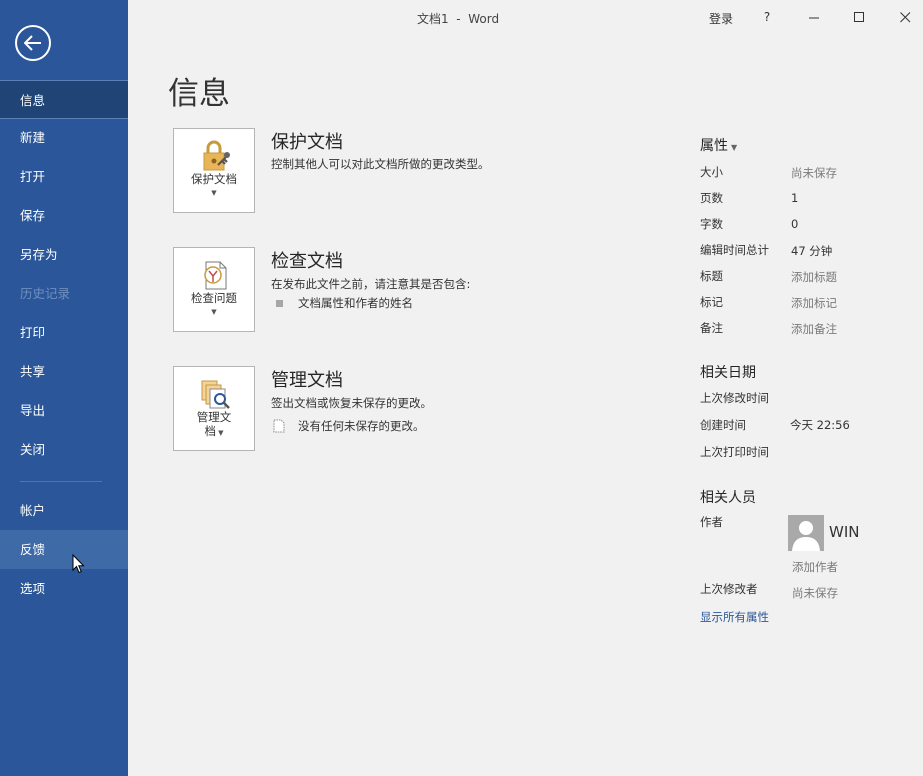 The height and width of the screenshot is (776, 923). What do you see at coordinates (307, 142) in the screenshot?
I see `protect-document-title: 保护文档` at bounding box center [307, 142].